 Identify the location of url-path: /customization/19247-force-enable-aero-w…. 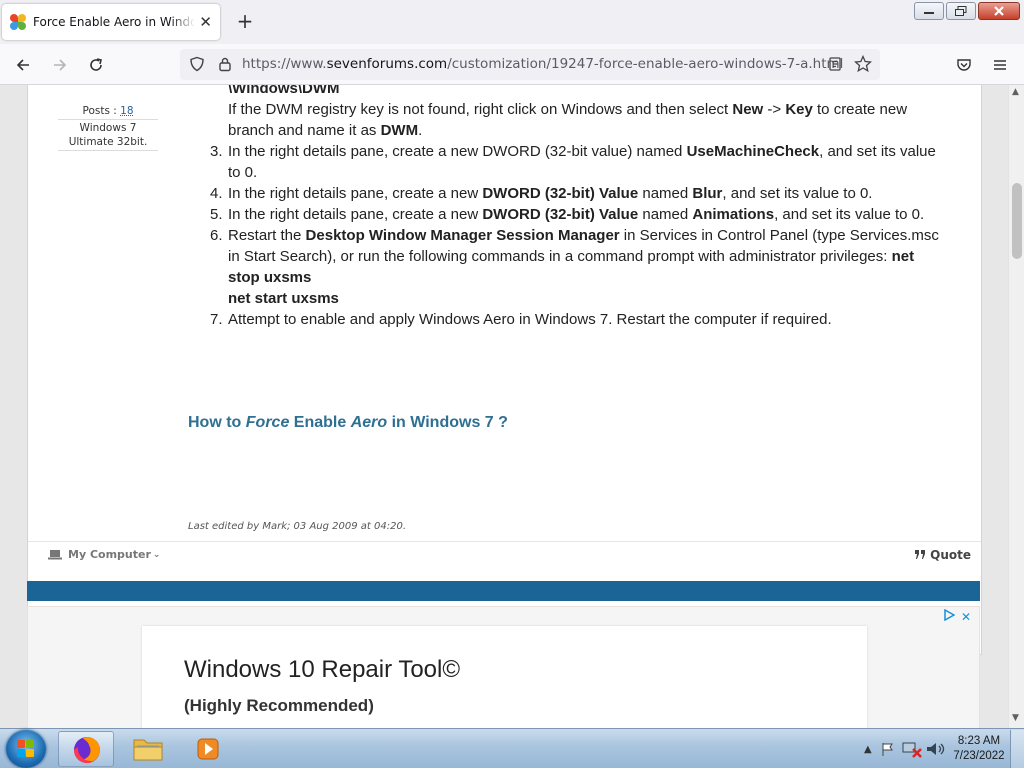
(645, 64).